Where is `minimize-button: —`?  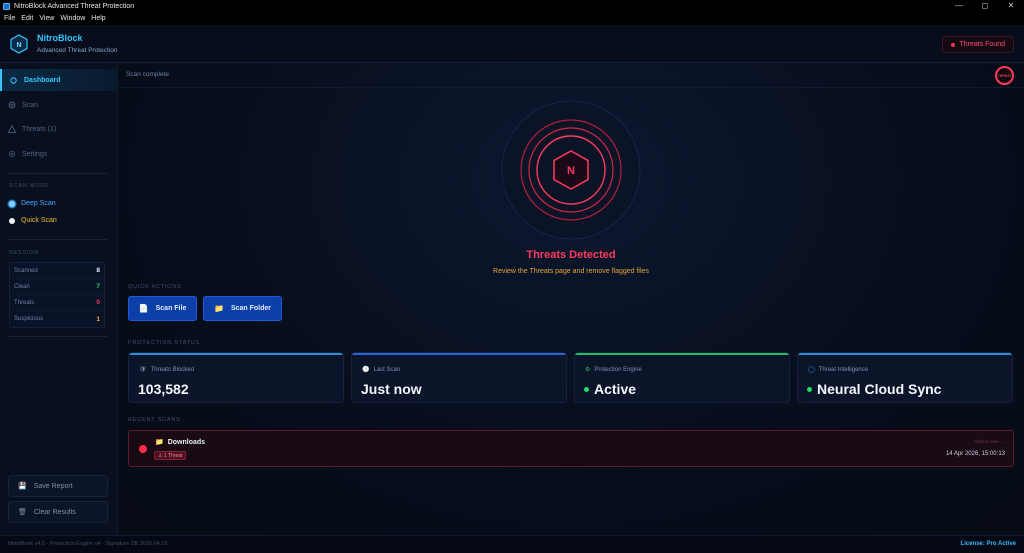 minimize-button: — is located at coordinates (959, 6).